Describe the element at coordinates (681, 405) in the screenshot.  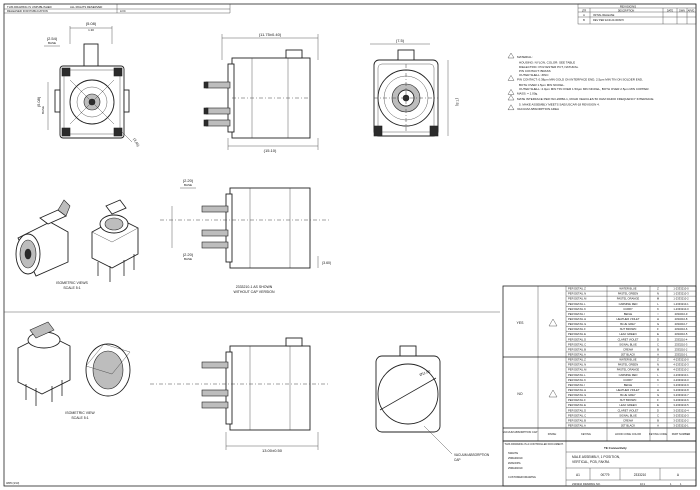
I see `table-cell-part: 3-2333210-5` at that location.